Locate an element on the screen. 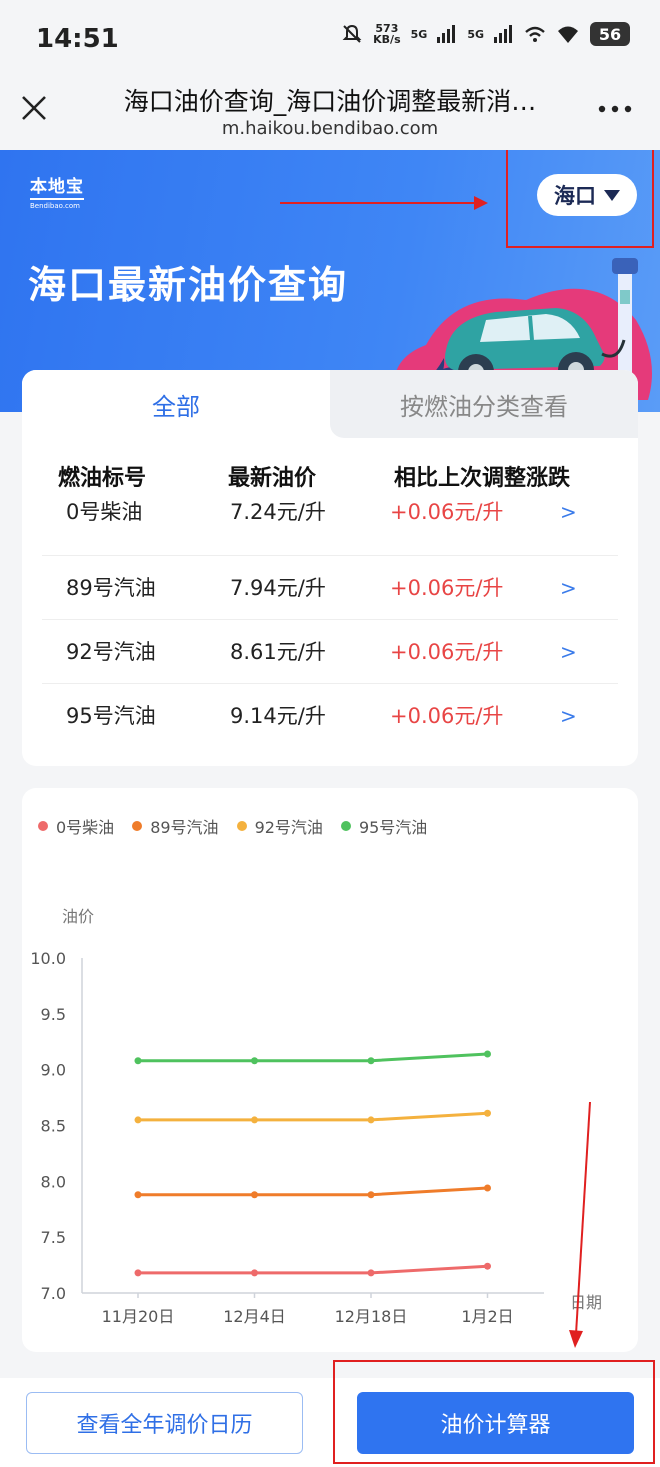  table-row: 0号柴油 7.24元/升 +0.06元/升 > is located at coordinates (330, 524).